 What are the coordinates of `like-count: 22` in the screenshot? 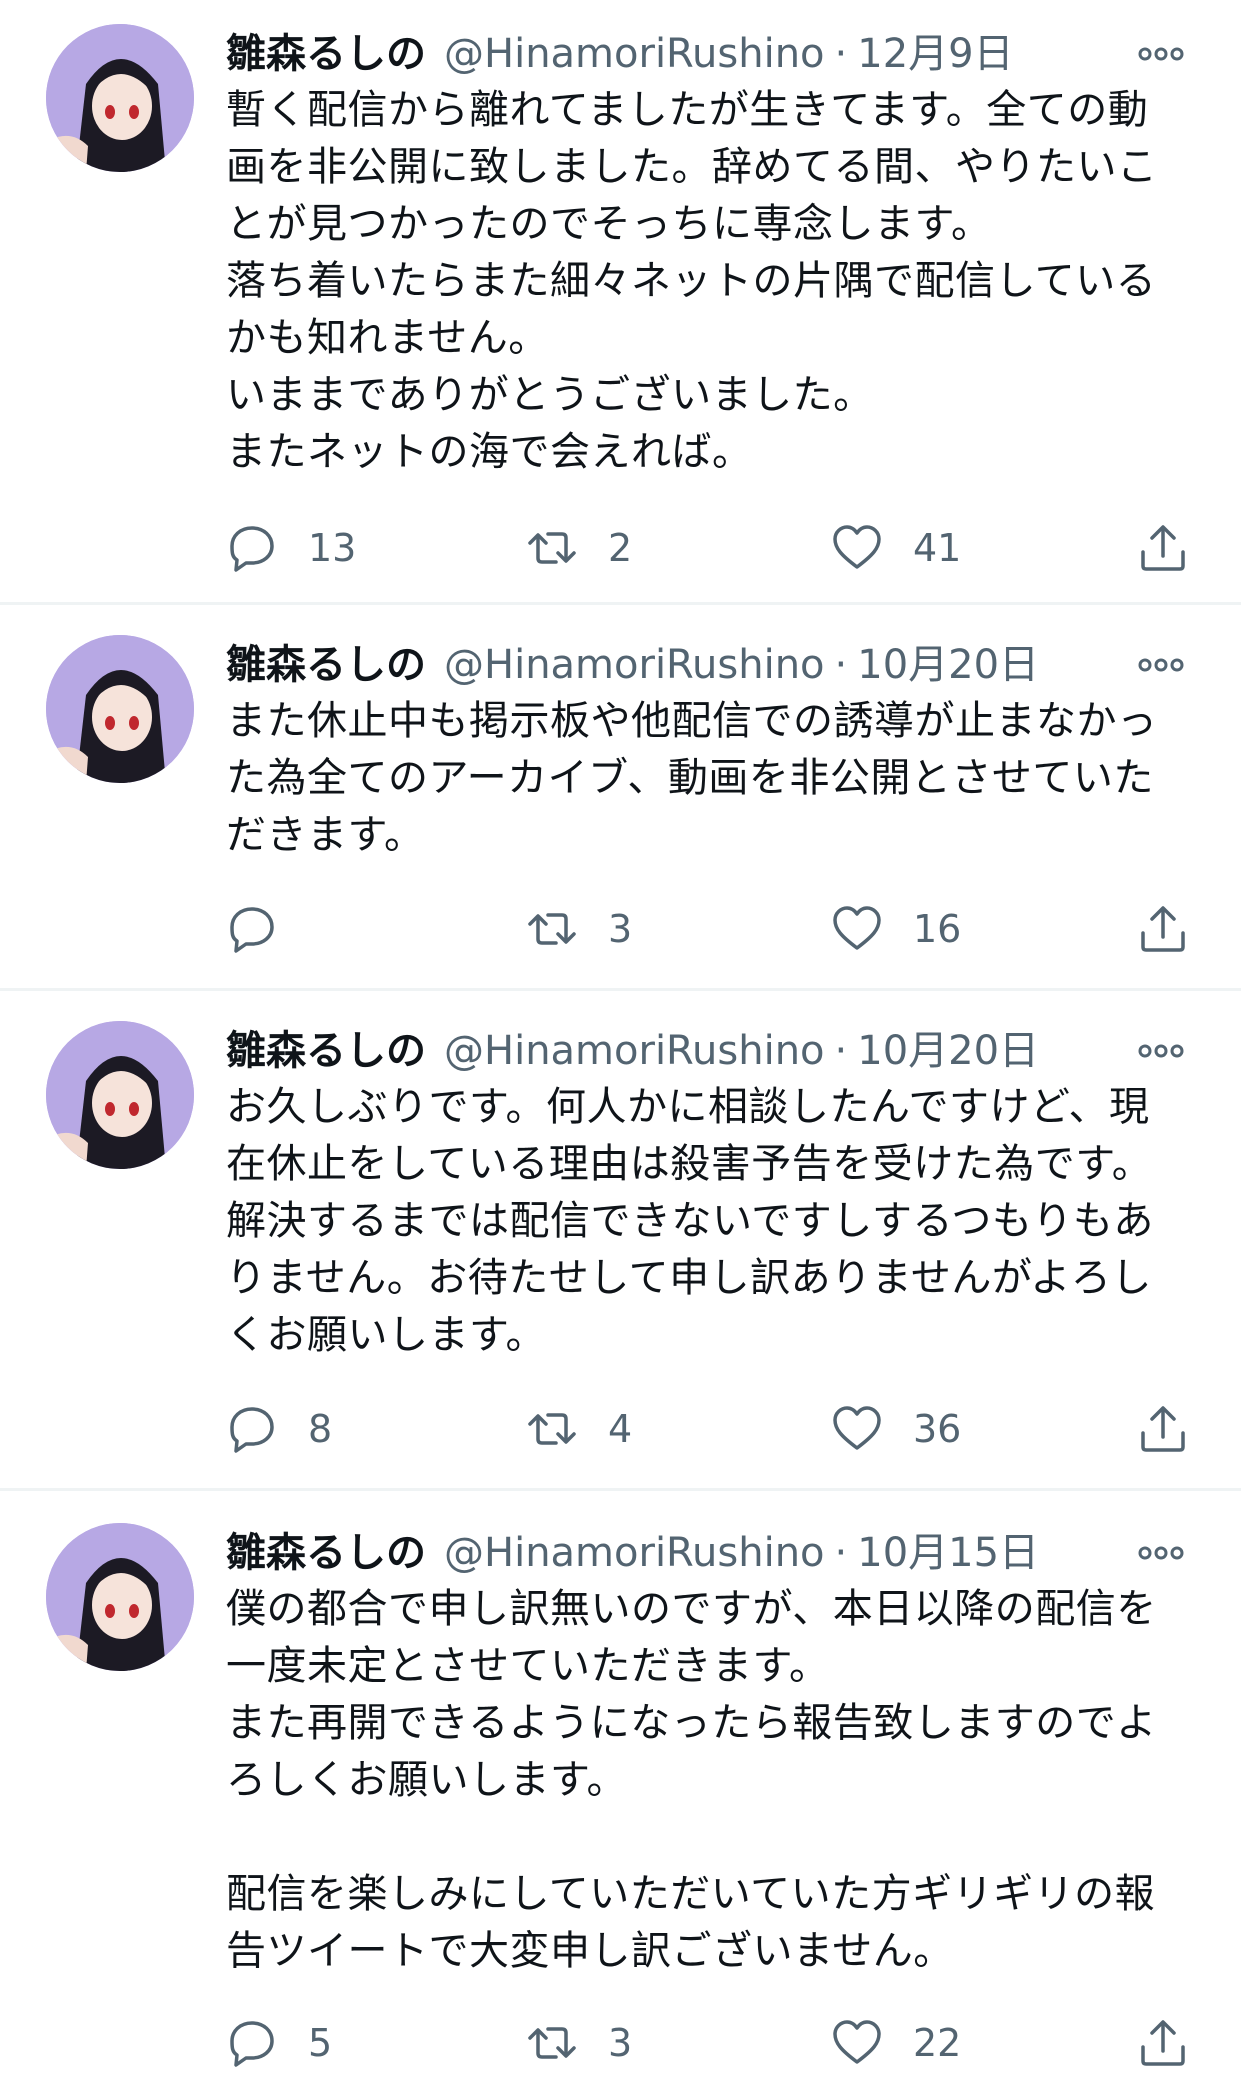 It's located at (937, 2043).